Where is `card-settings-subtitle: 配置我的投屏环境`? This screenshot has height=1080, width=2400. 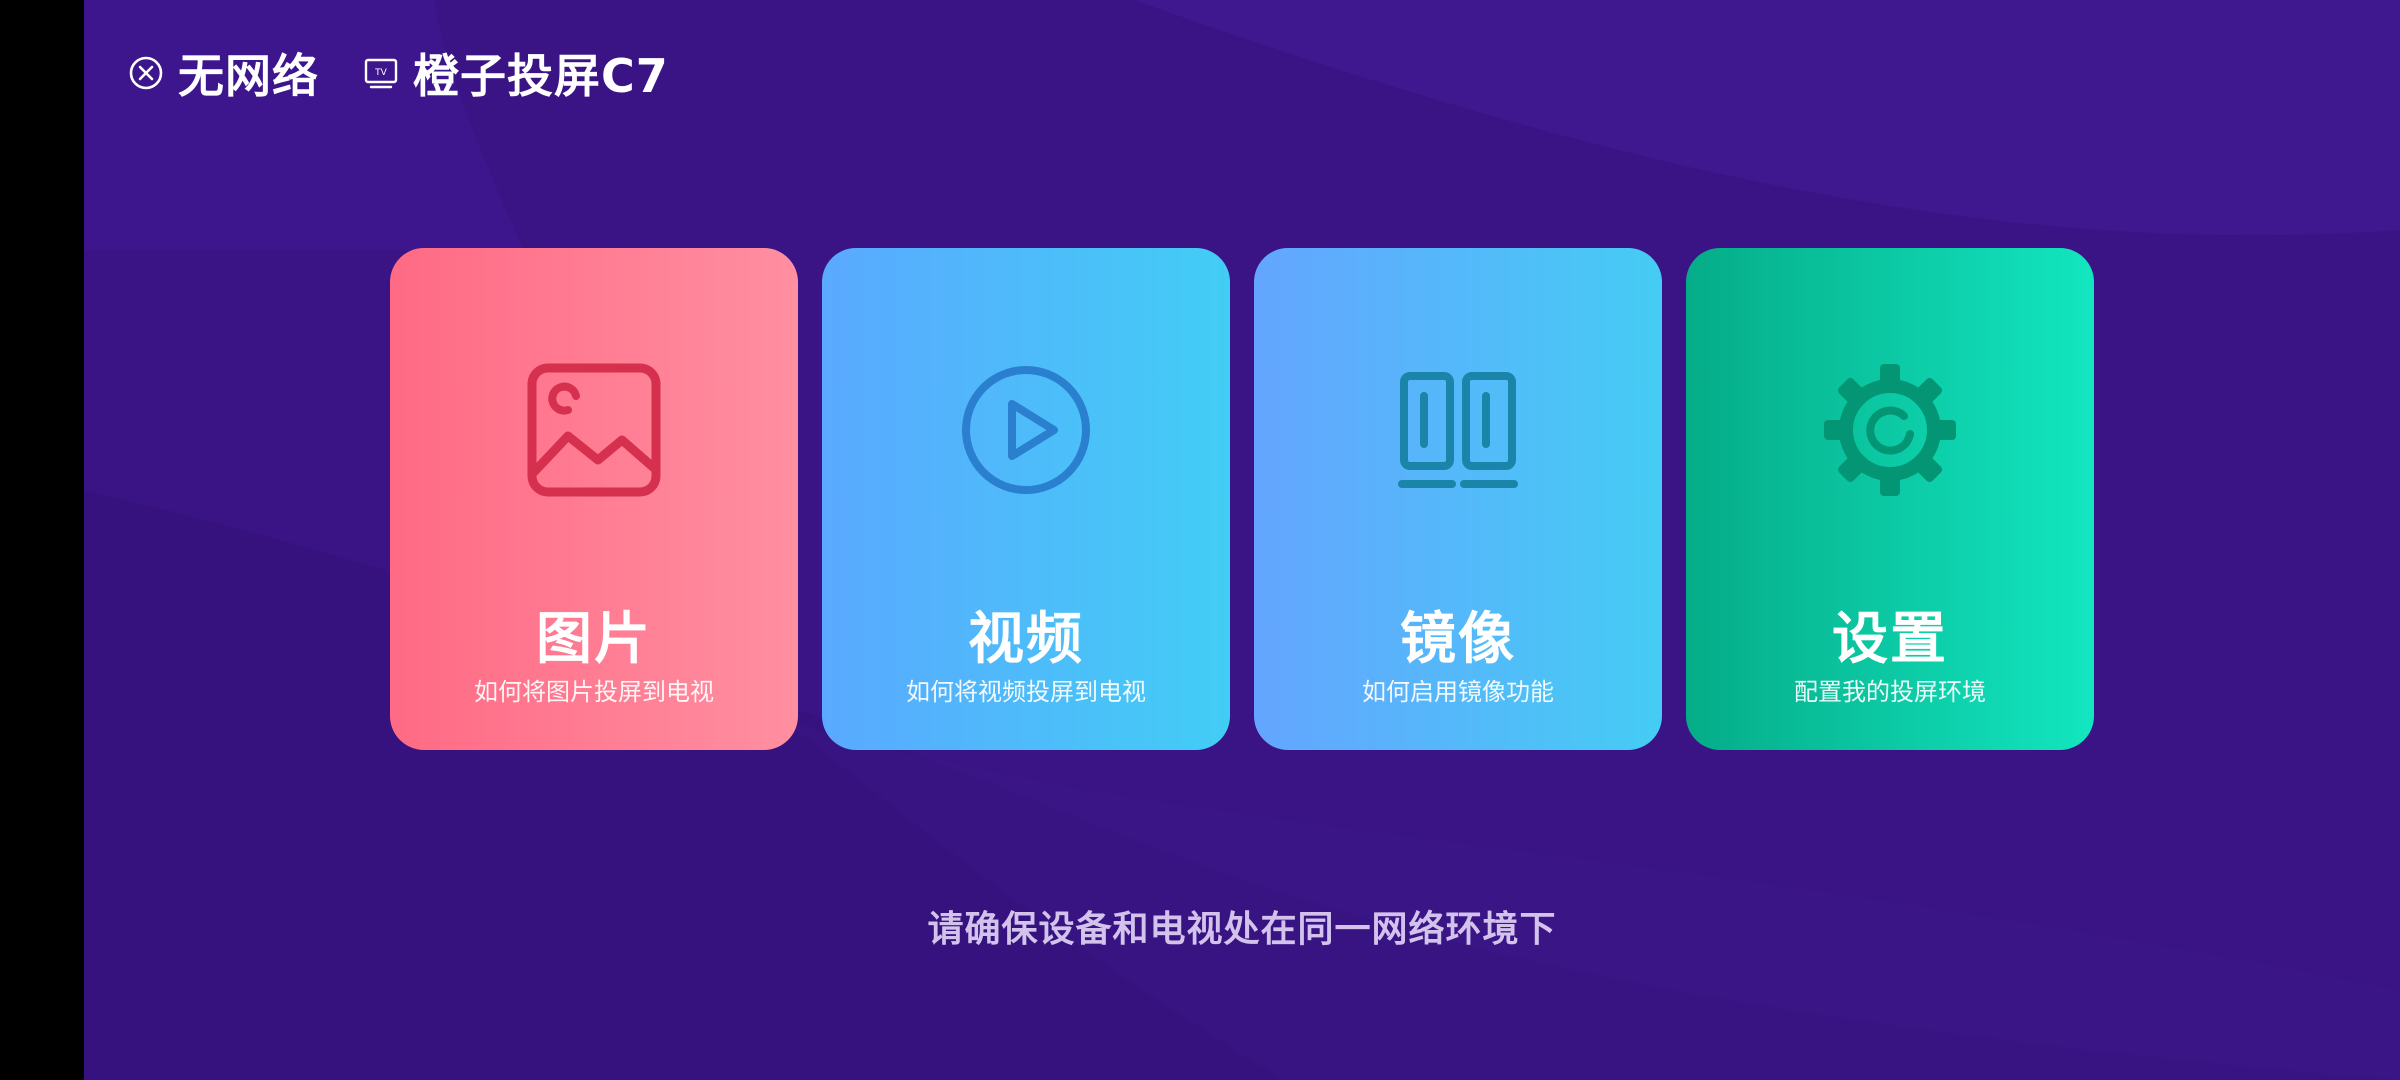
card-settings-subtitle: 配置我的投屏环境 is located at coordinates (1890, 692).